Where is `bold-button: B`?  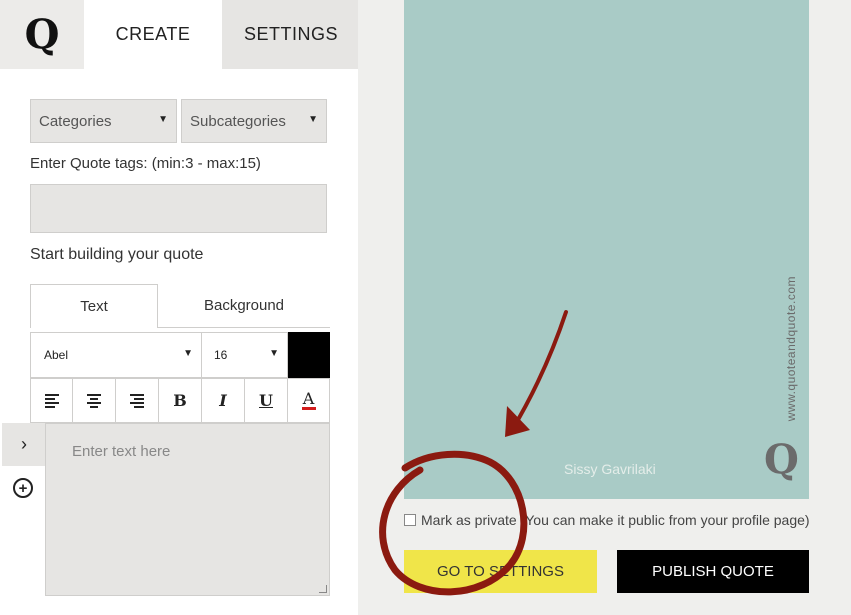 bold-button: B is located at coordinates (180, 400).